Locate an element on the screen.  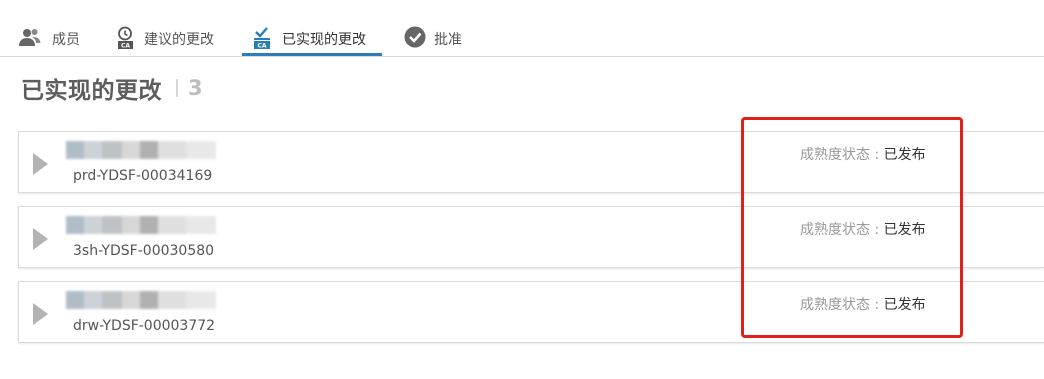
tab-members-label: 成员 is located at coordinates (66, 40).